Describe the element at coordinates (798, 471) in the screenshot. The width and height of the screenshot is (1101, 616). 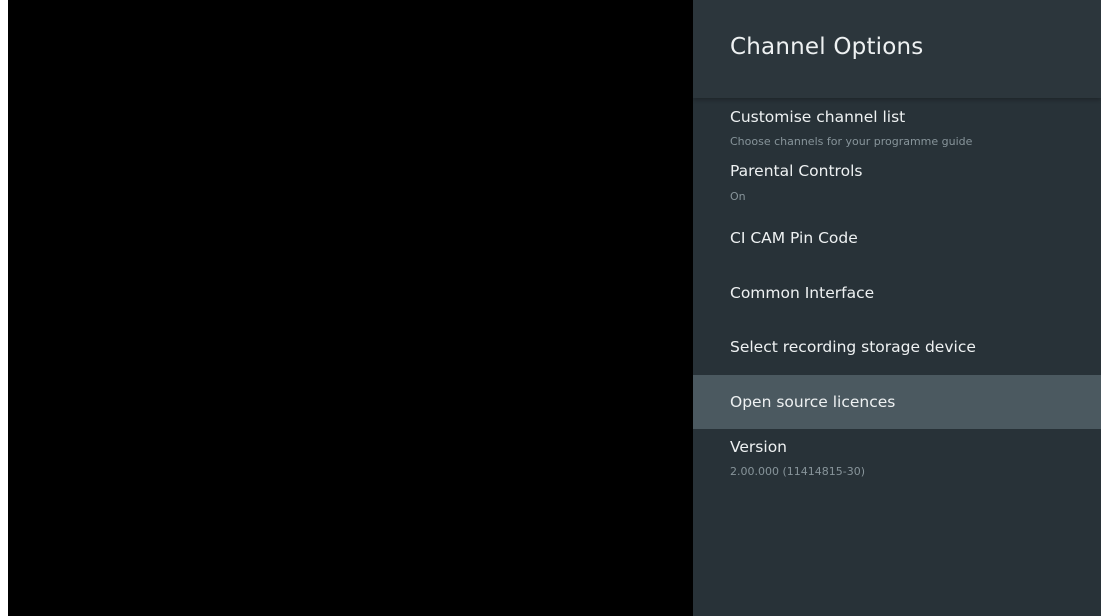
I see `version-number: 2.00.000 (11414815-30)` at that location.